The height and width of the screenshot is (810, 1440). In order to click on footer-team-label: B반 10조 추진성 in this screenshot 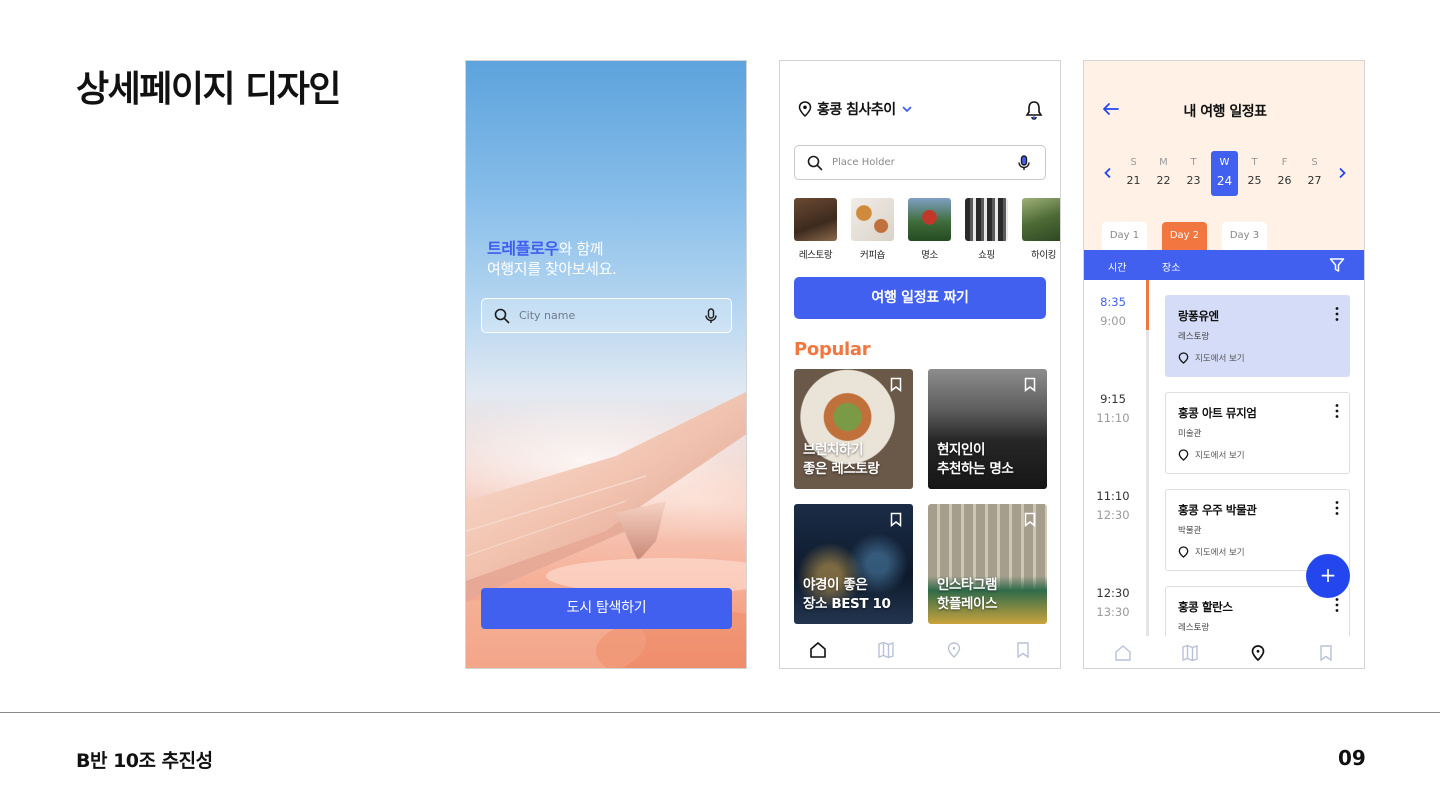, I will do `click(144, 761)`.